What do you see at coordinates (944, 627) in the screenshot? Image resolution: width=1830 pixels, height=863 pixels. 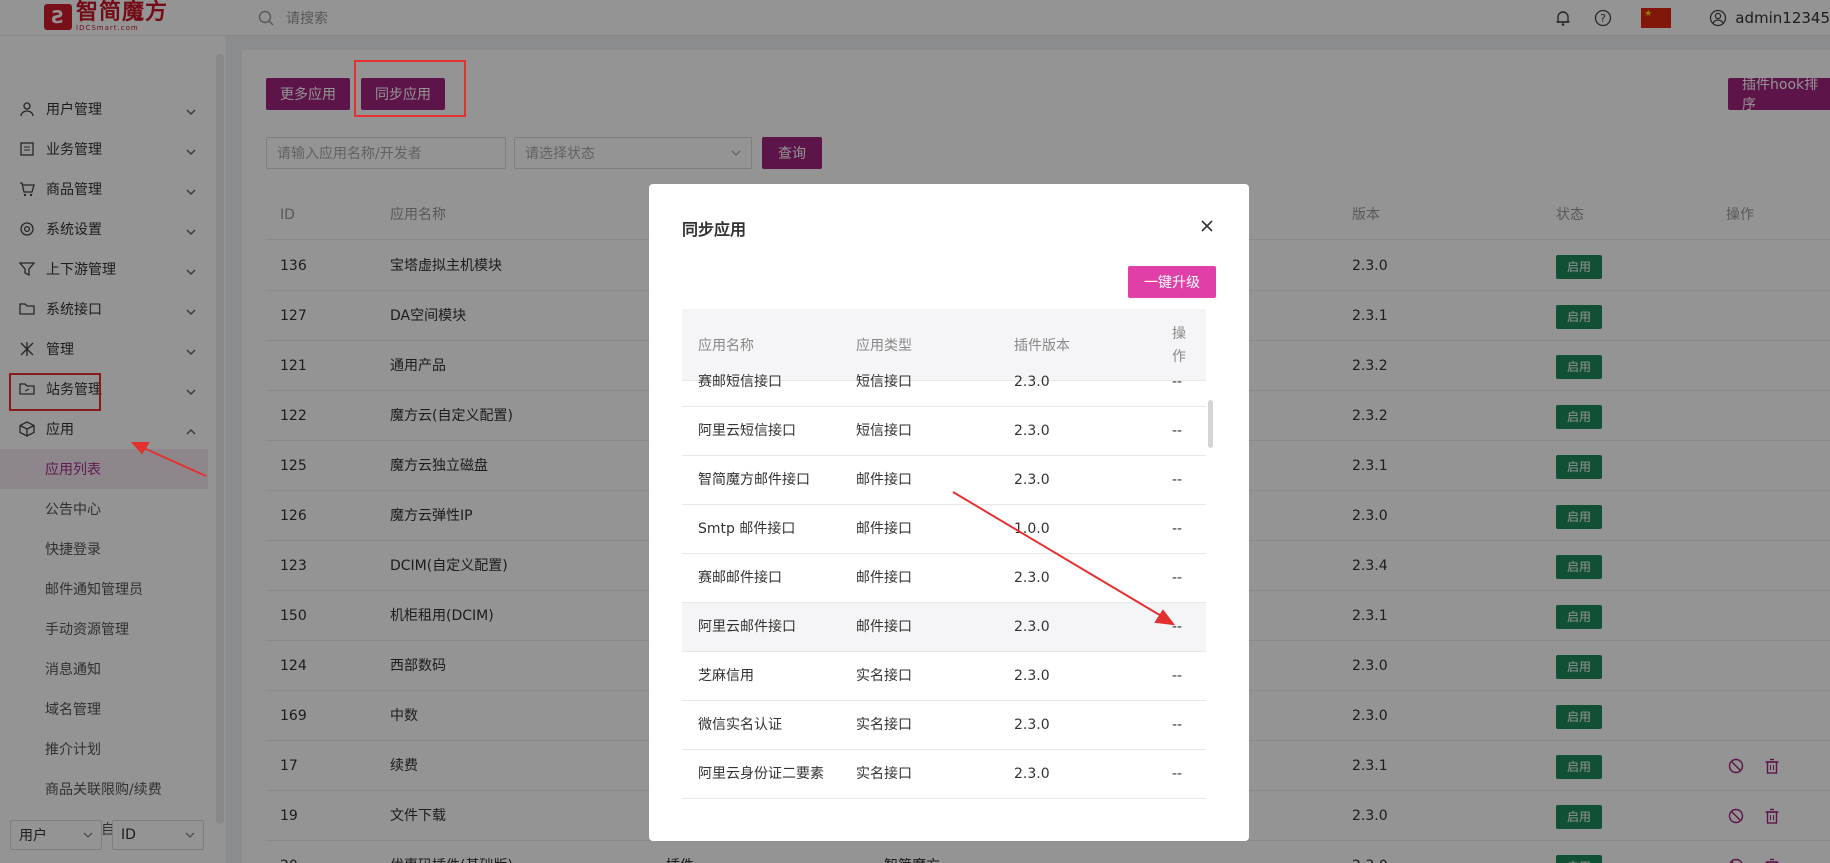 I see `sync-table-row: 阿里云邮件接口 邮件接口 2.3.0 --` at bounding box center [944, 627].